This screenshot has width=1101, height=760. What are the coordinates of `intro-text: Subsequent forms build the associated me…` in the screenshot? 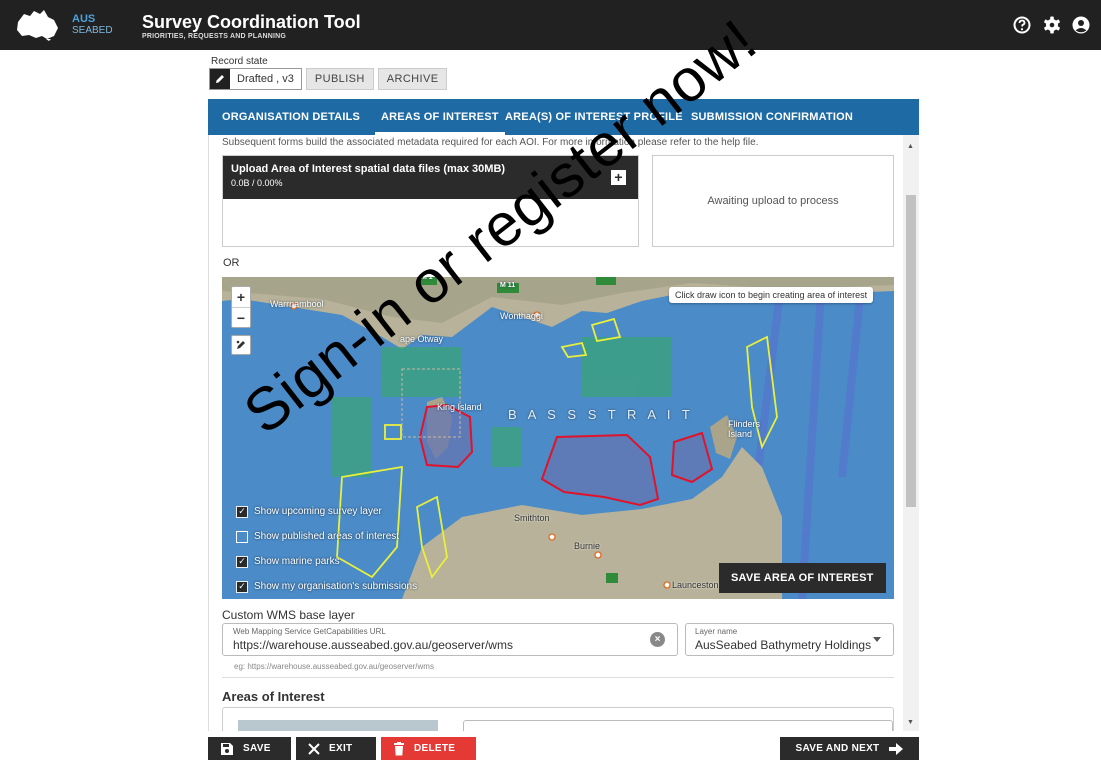 It's located at (490, 142).